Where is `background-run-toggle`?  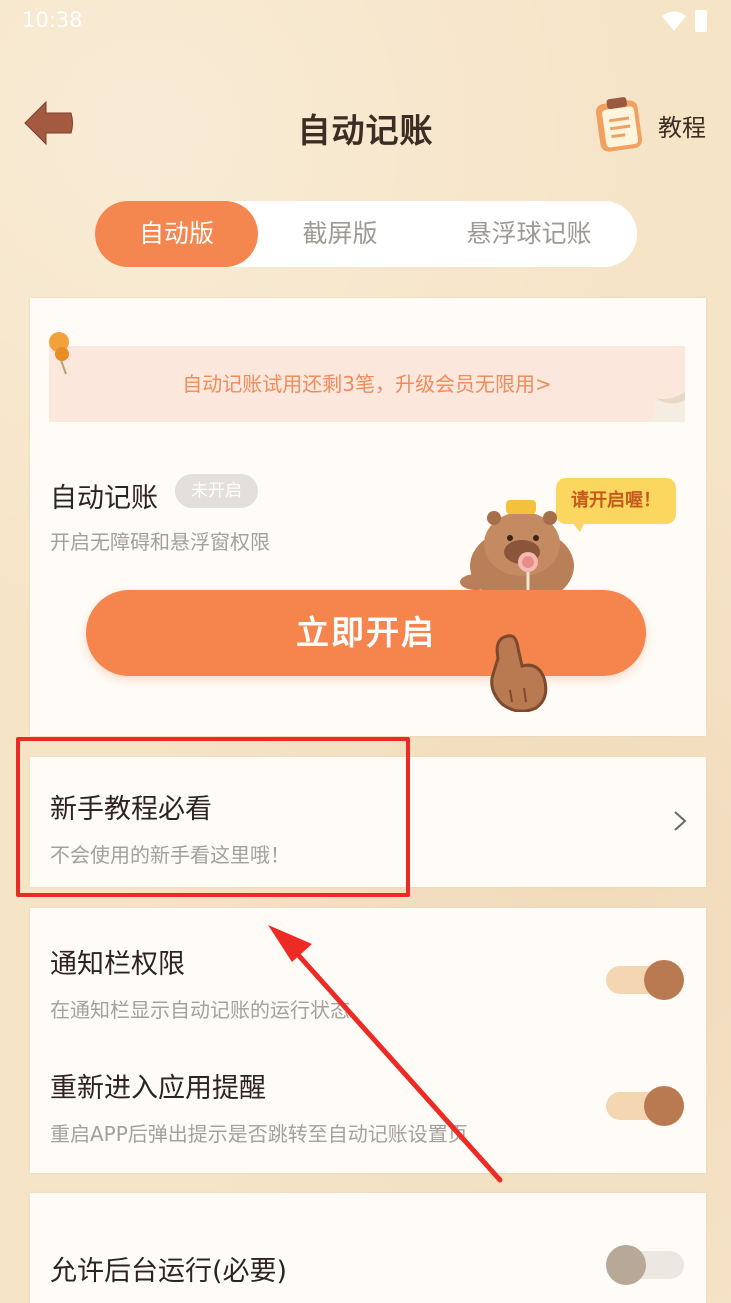
background-run-toggle is located at coordinates (645, 1265).